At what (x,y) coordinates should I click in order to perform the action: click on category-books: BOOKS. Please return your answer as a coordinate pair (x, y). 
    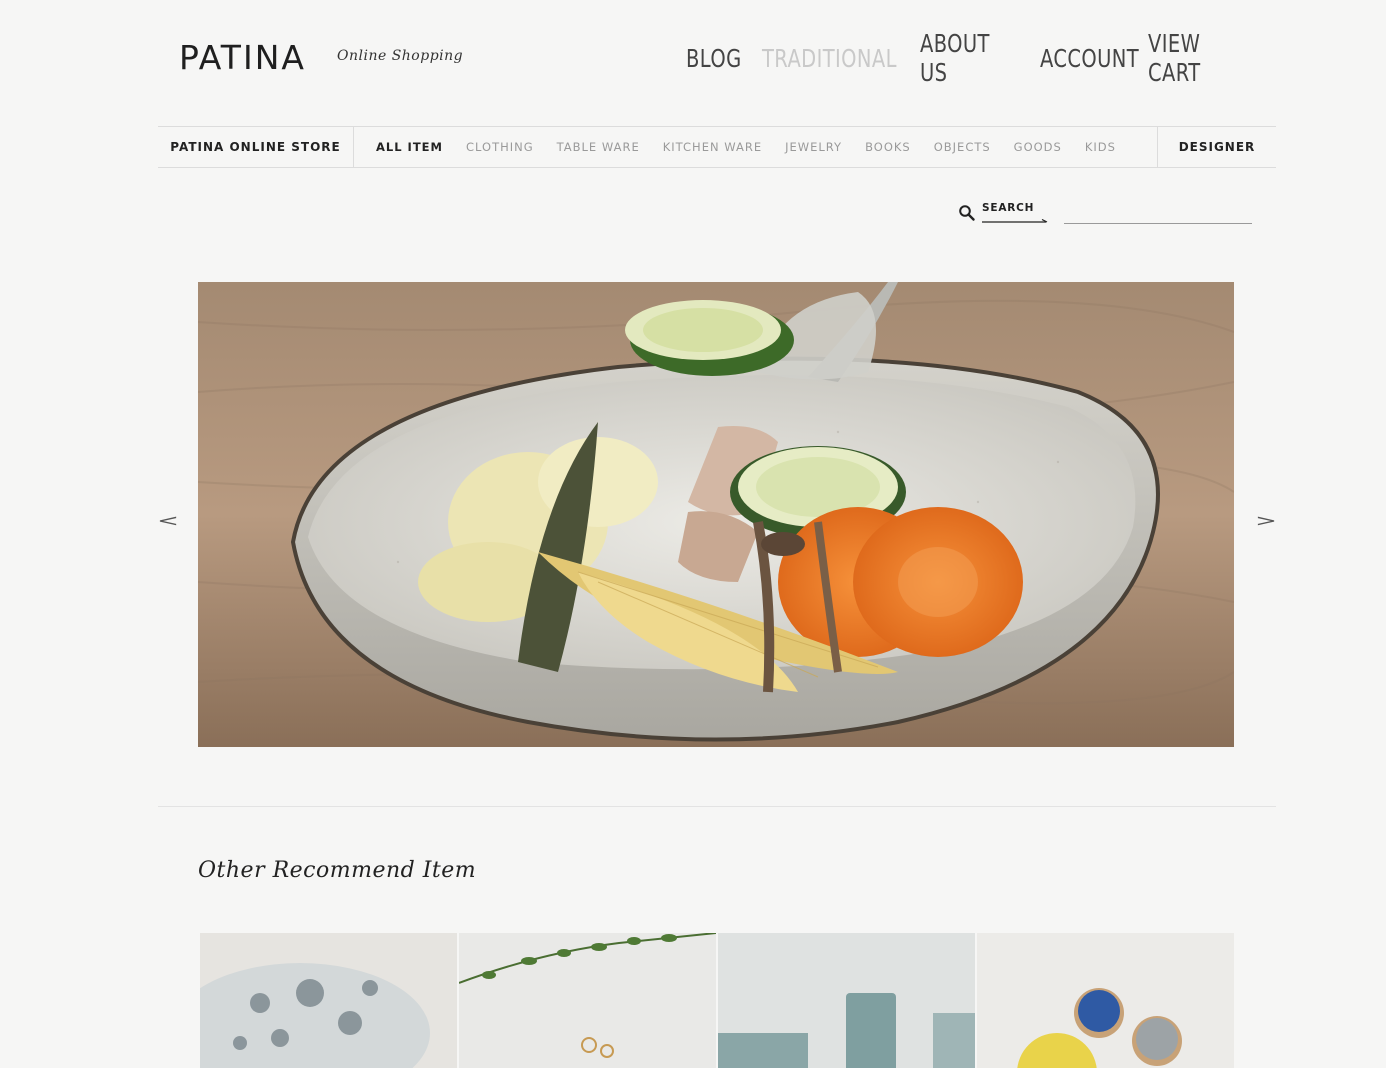
    Looking at the image, I should click on (888, 147).